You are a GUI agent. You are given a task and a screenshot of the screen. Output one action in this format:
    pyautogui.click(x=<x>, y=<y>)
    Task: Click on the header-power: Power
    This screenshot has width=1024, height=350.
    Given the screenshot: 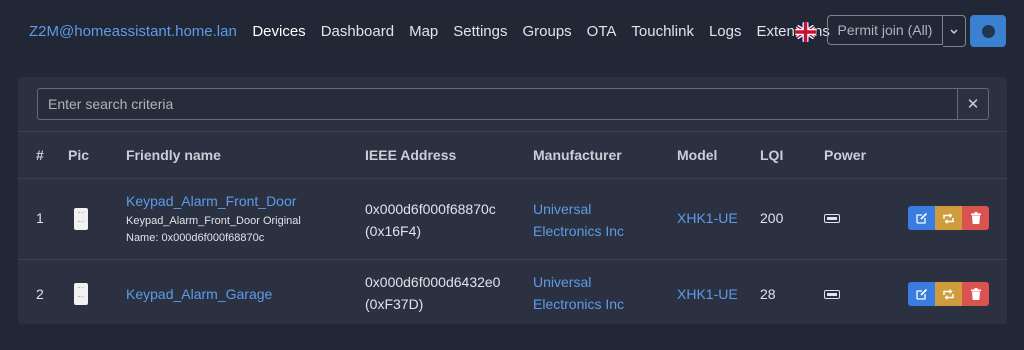 What is the action you would take?
    pyautogui.click(x=845, y=155)
    